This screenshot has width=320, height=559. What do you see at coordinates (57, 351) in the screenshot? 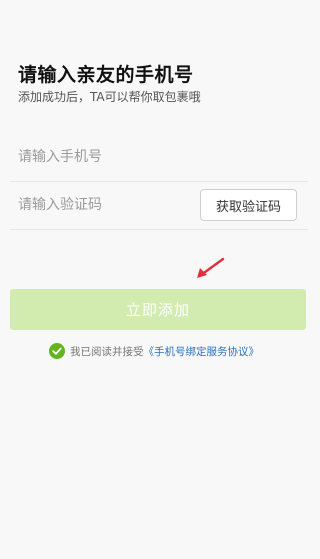
I see `check-circle-icon` at bounding box center [57, 351].